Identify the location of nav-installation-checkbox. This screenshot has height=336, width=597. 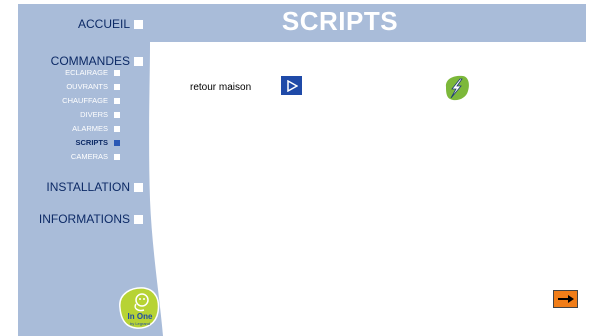
(138, 187).